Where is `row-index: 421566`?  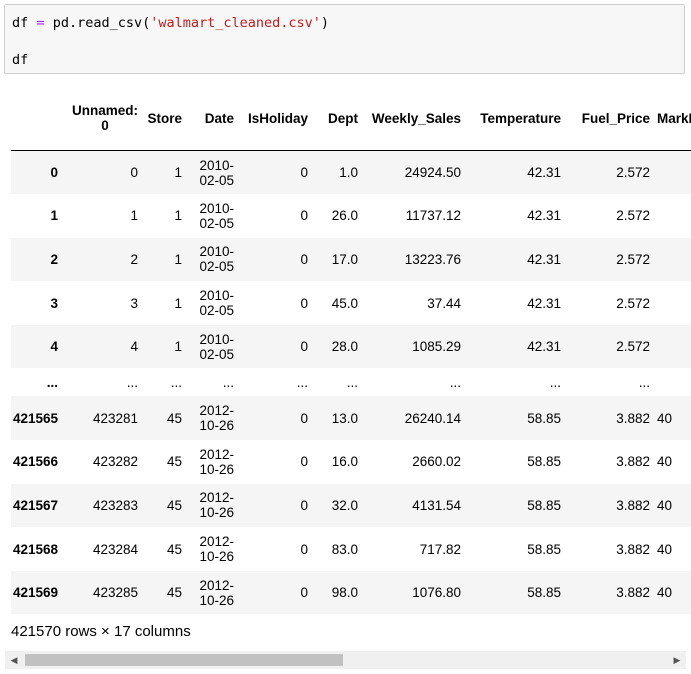
row-index: 421566 is located at coordinates (35, 462).